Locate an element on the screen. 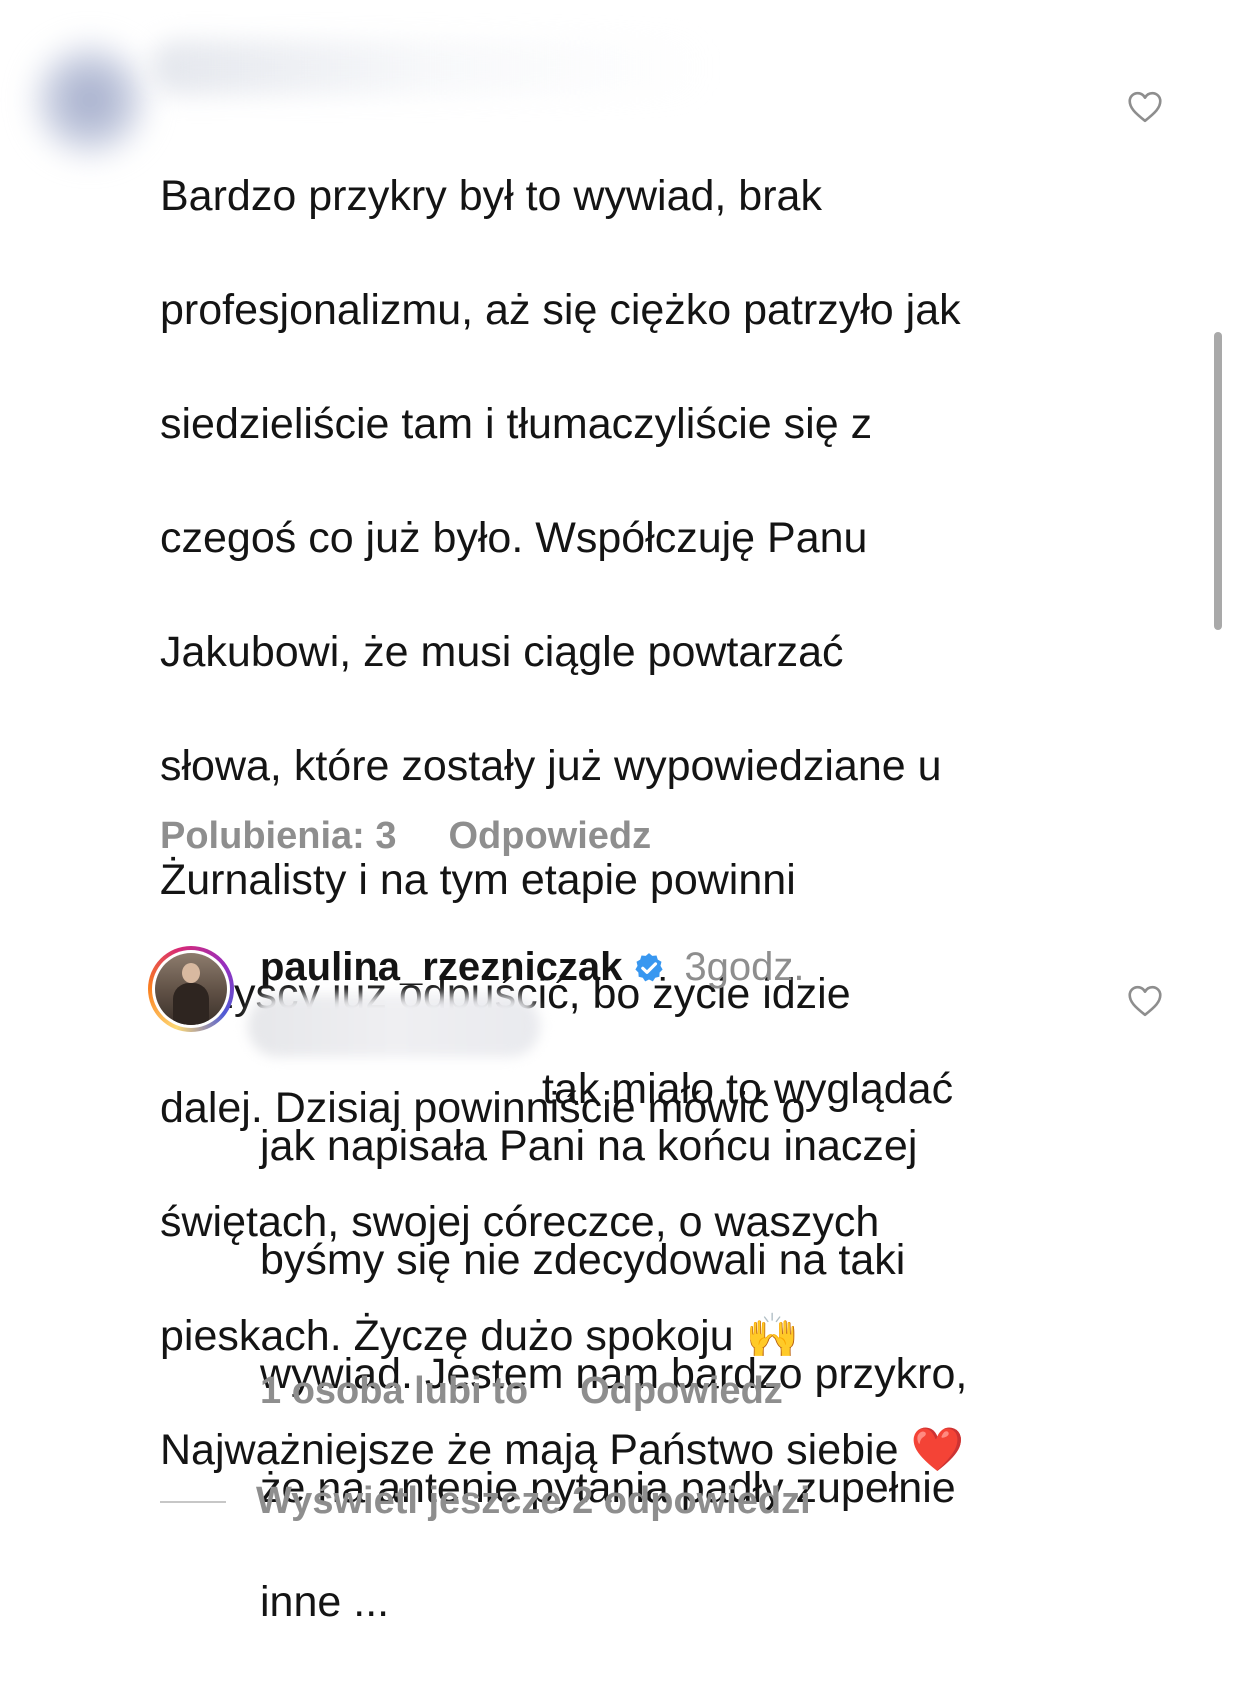 This screenshot has height=1688, width=1242. comment-actions: Polubienia: 3 Odpowiedz is located at coordinates (405, 836).